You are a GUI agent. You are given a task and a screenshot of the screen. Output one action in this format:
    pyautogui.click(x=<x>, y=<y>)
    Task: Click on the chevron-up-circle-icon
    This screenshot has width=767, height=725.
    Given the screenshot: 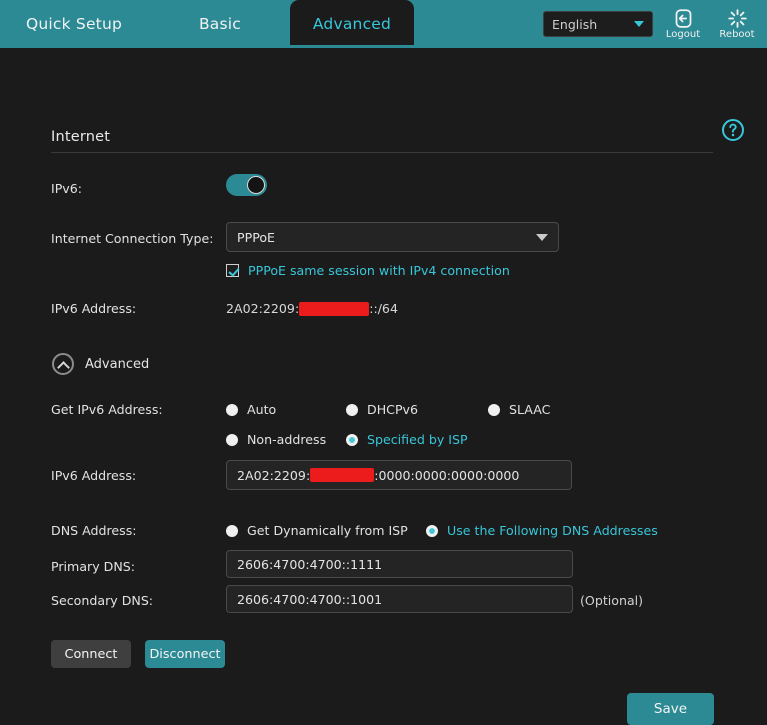 What is the action you would take?
    pyautogui.click(x=63, y=364)
    